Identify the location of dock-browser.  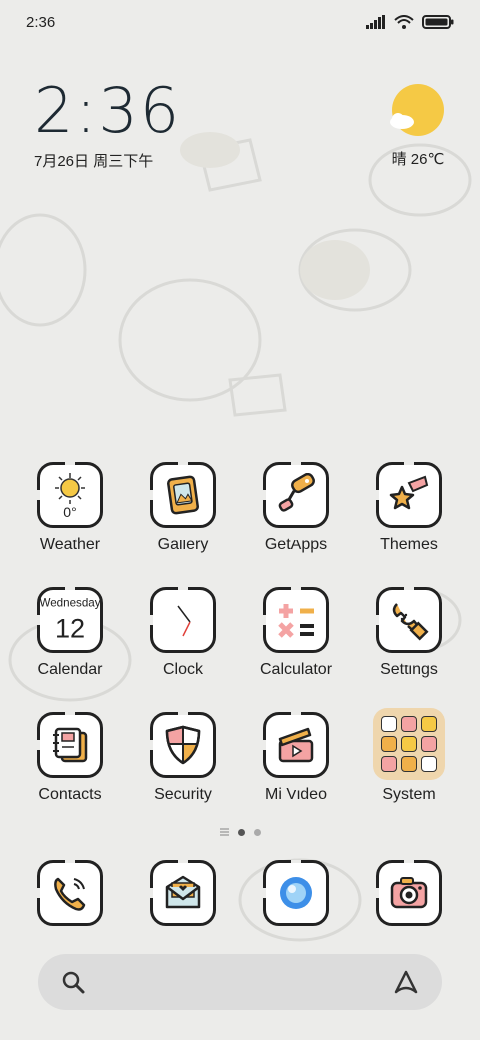
(296, 899).